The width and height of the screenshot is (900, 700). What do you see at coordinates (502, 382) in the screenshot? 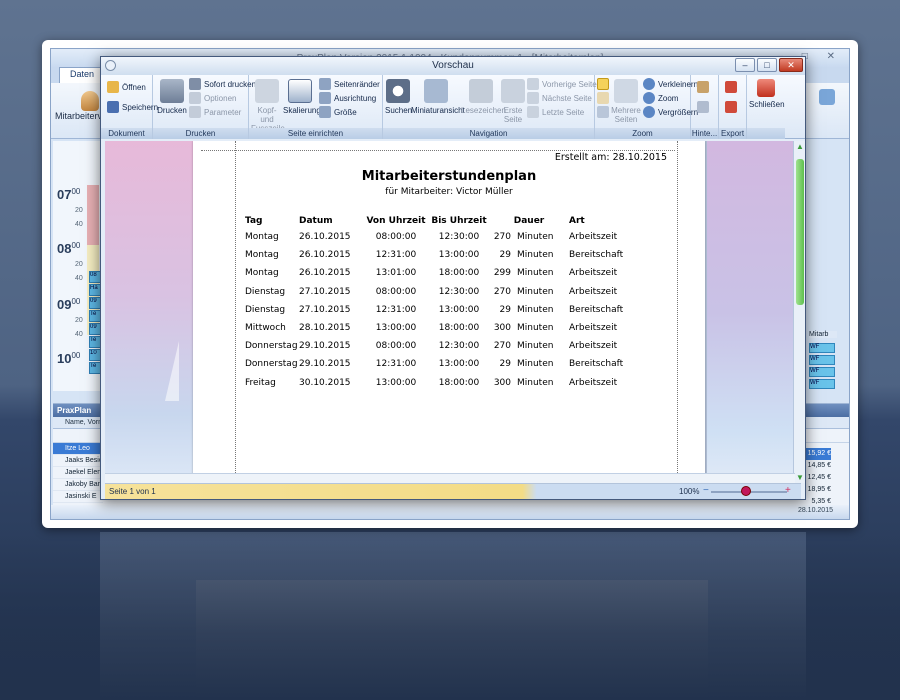
I see `cell-dauer: 300` at bounding box center [502, 382].